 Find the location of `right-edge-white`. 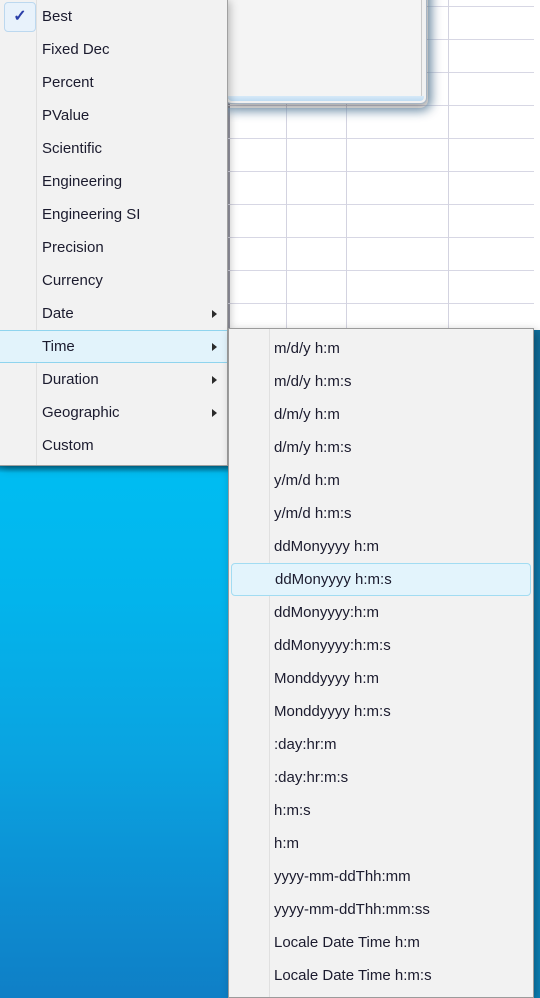

right-edge-white is located at coordinates (537, 165).